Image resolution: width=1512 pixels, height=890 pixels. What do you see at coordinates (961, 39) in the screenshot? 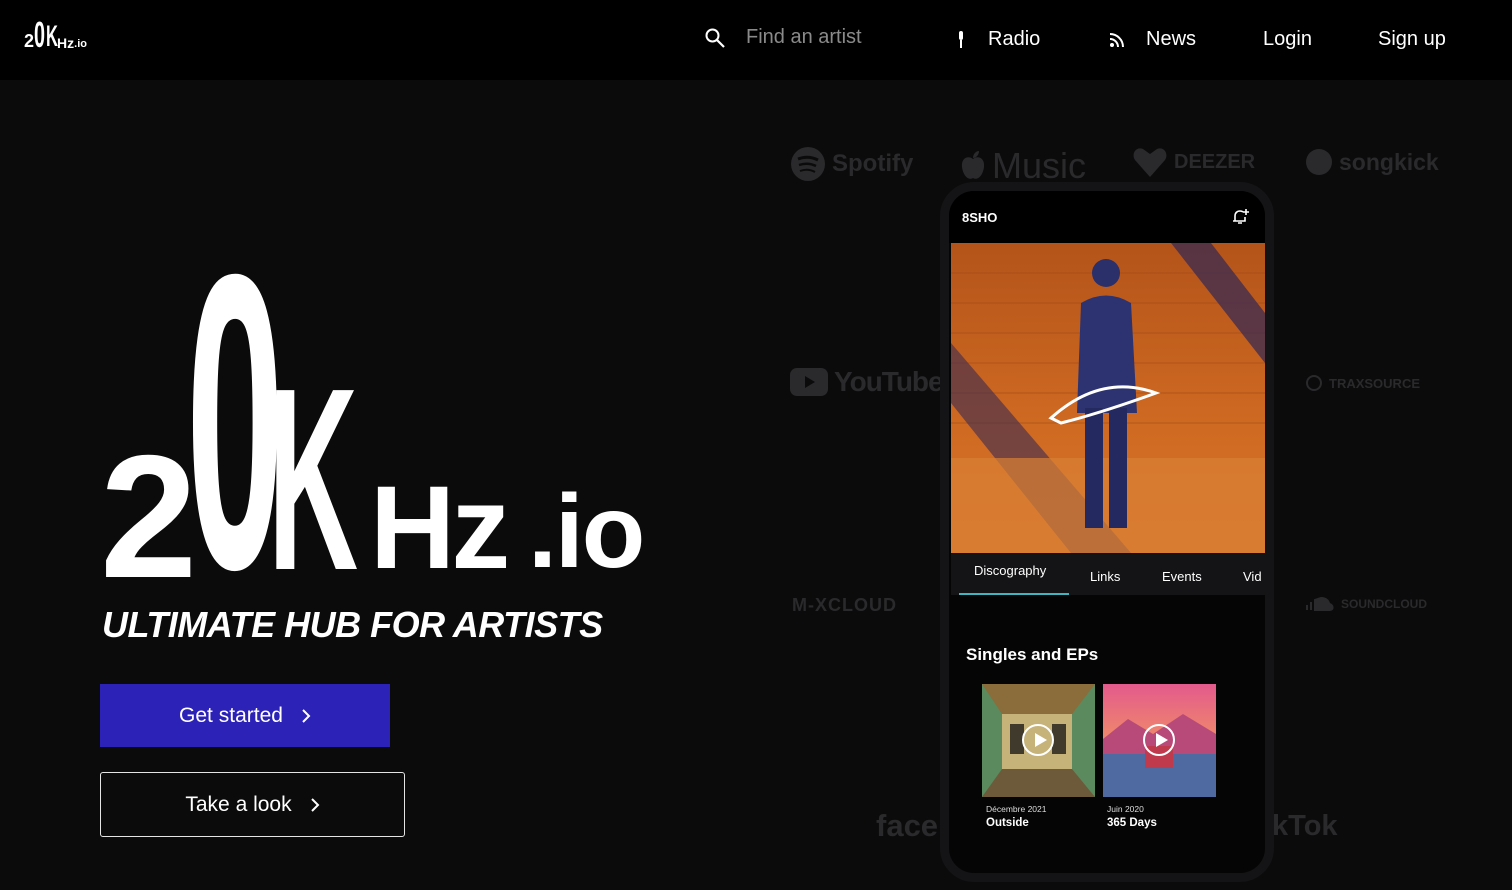
I see `microphone-icon` at bounding box center [961, 39].